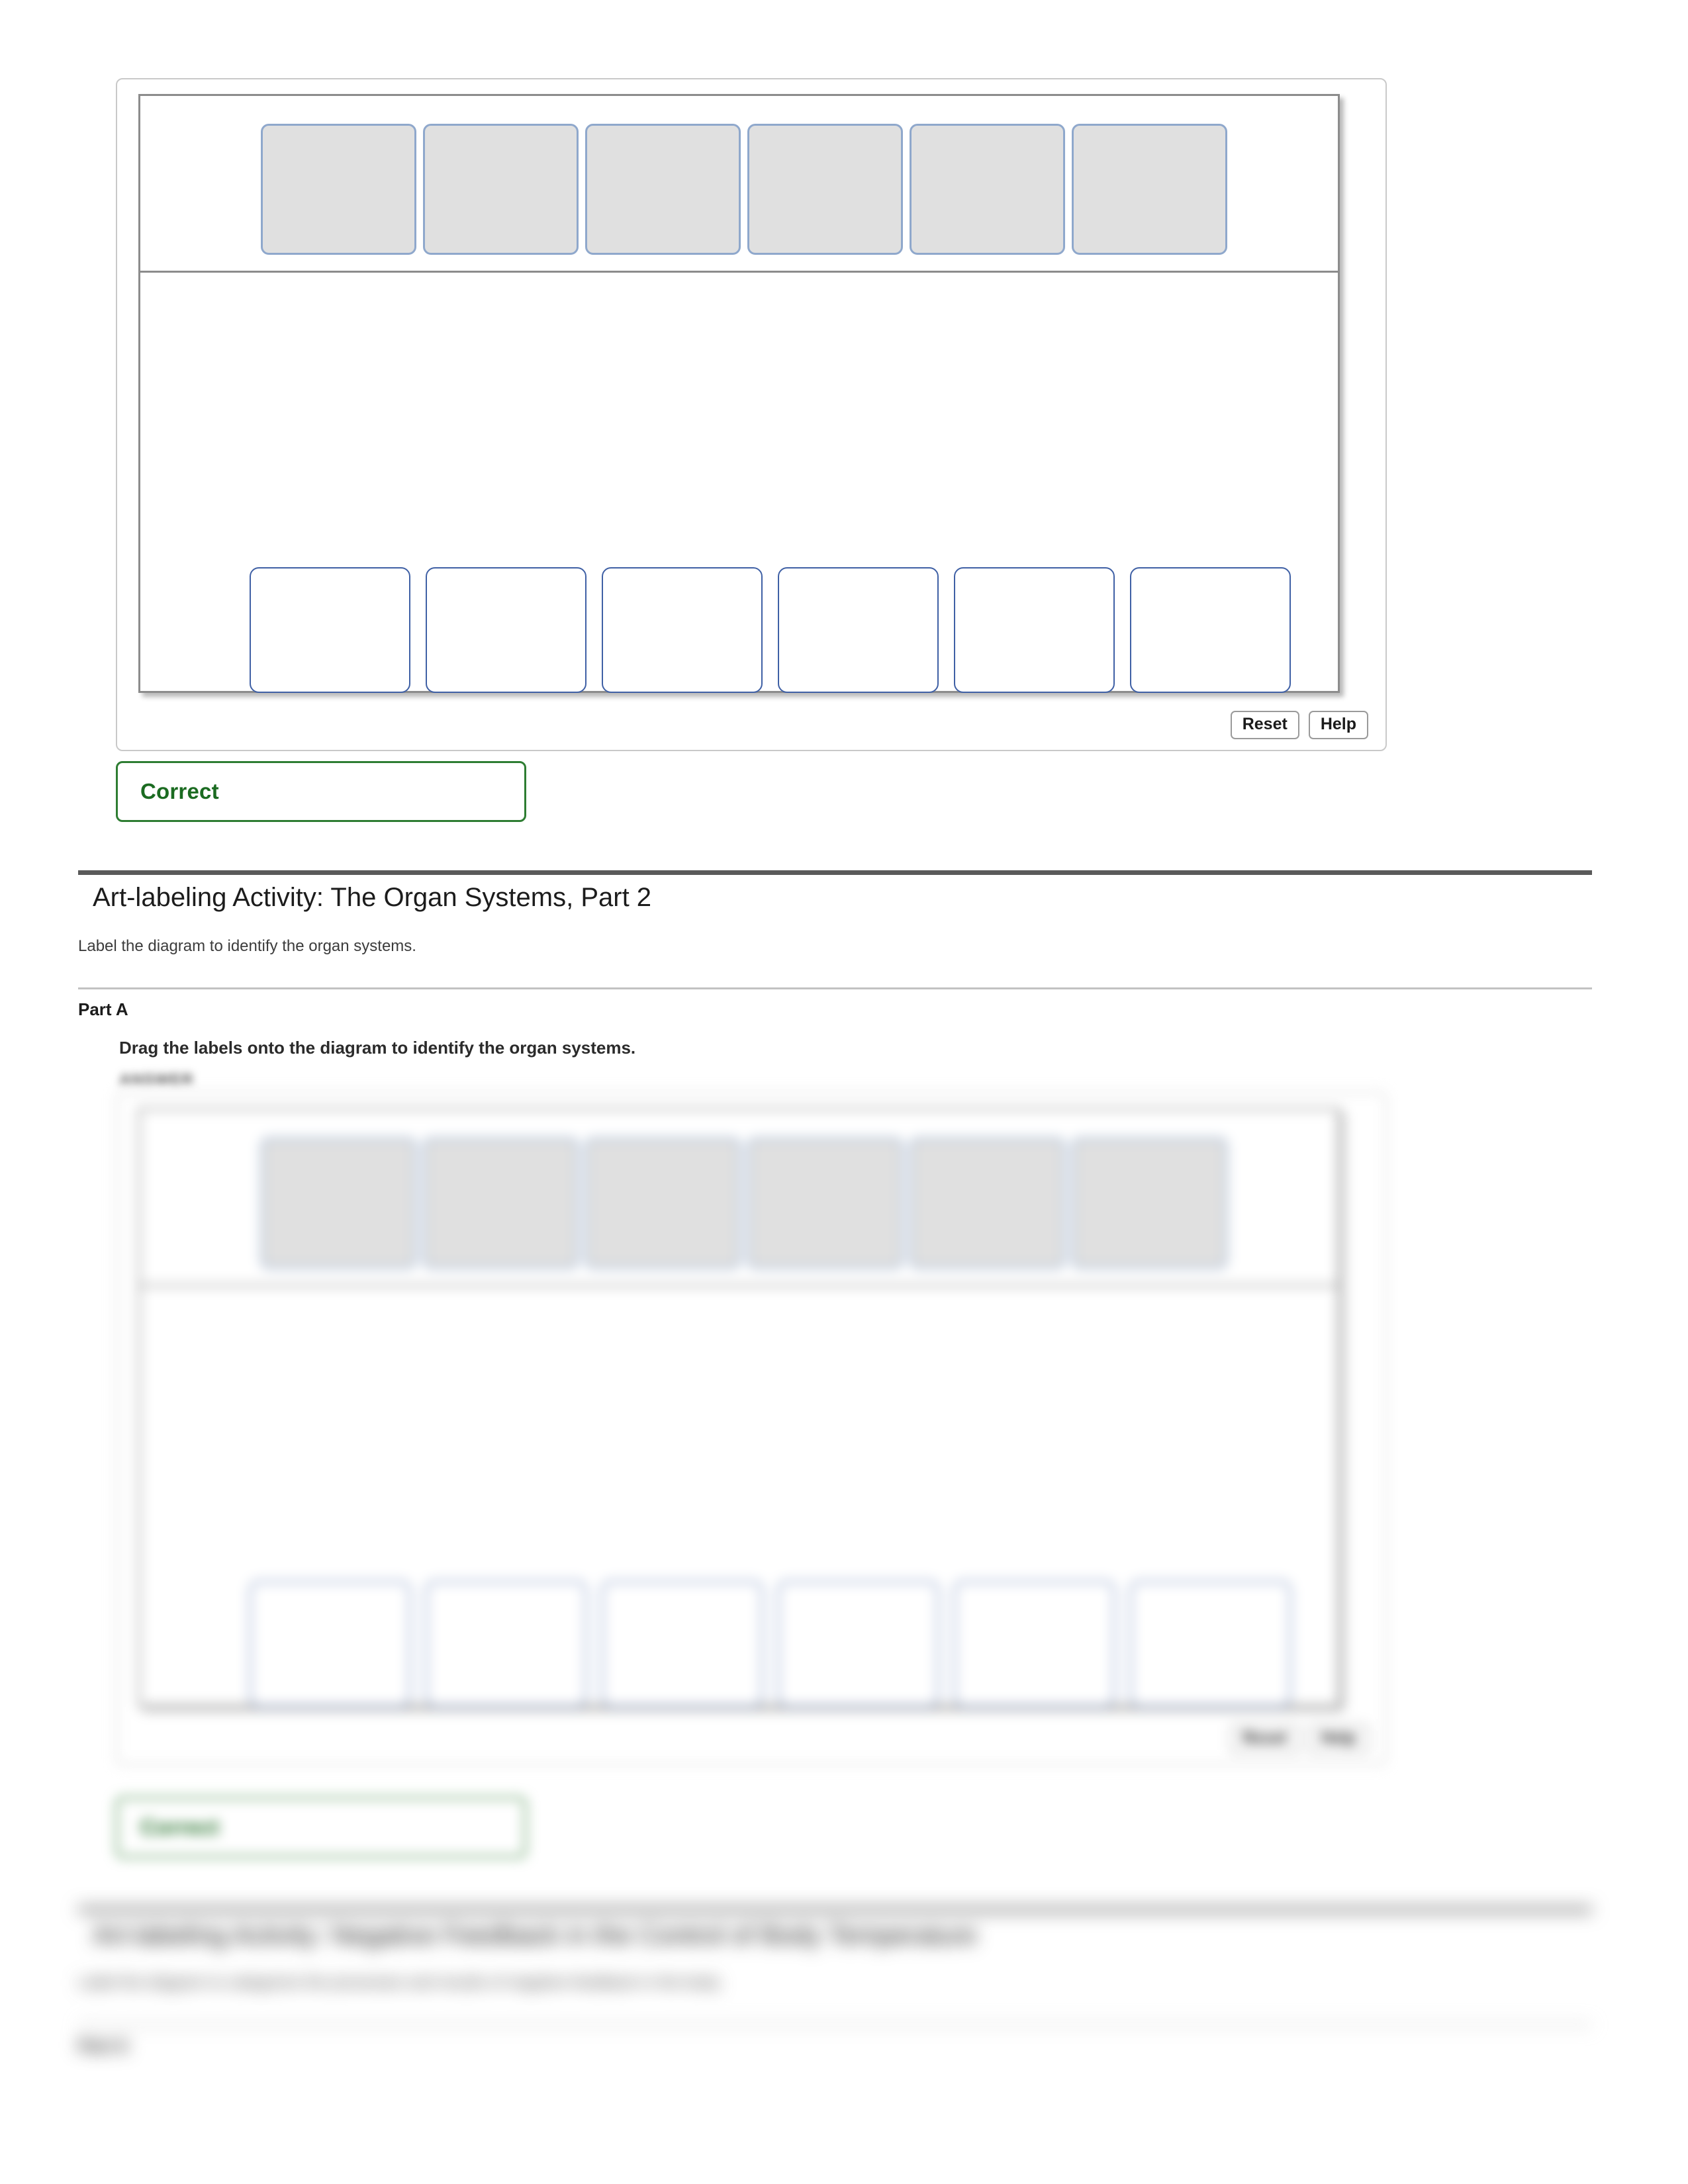 Image resolution: width=1688 pixels, height=2184 pixels. I want to click on part-label-bottom: Part A, so click(103, 2046).